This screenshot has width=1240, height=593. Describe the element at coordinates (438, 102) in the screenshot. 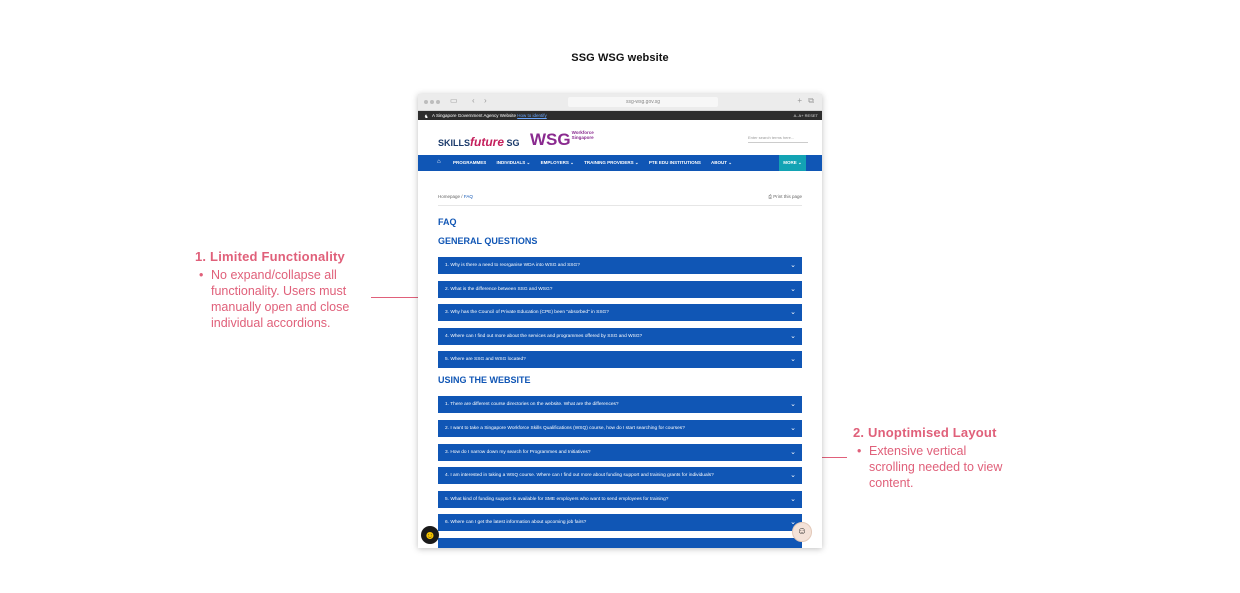

I see `window-zoom-dot` at that location.